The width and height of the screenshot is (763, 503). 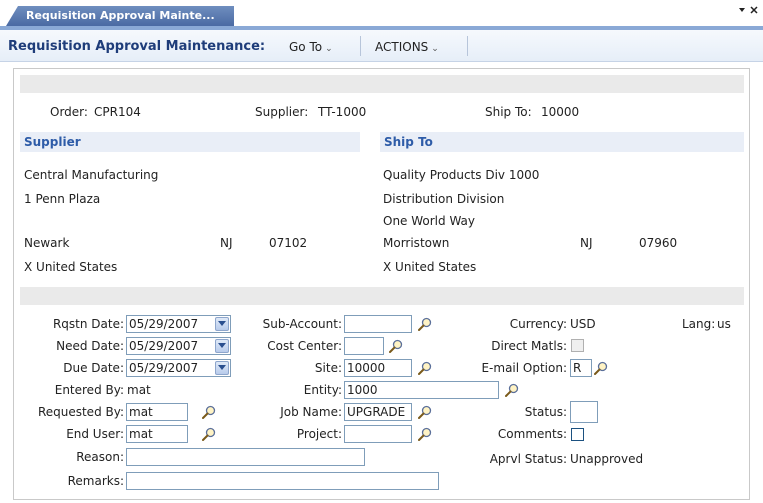 I want to click on due-date-field: 05/29/2007, so click(x=178, y=368).